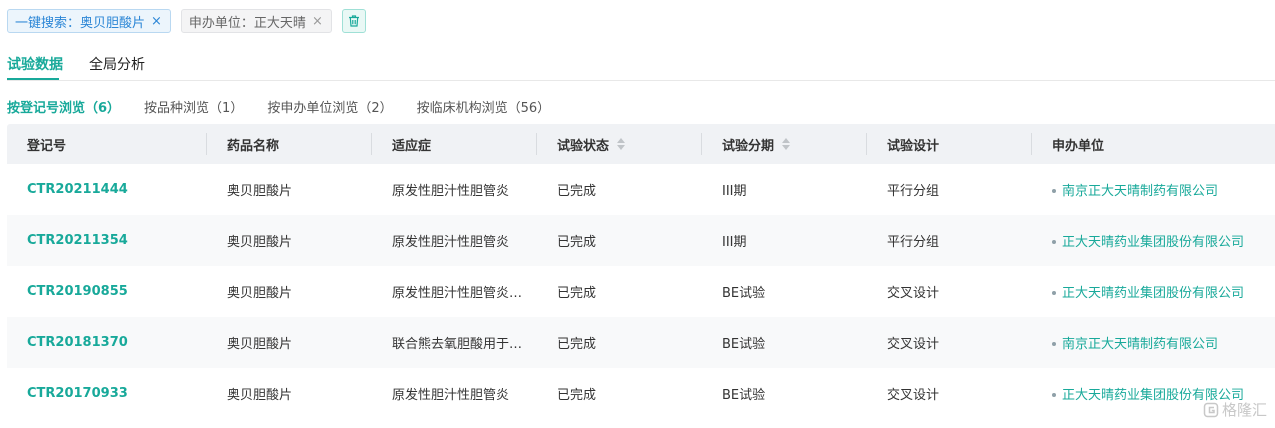  I want to click on registration-no-link: CTR20190855, so click(107, 291).